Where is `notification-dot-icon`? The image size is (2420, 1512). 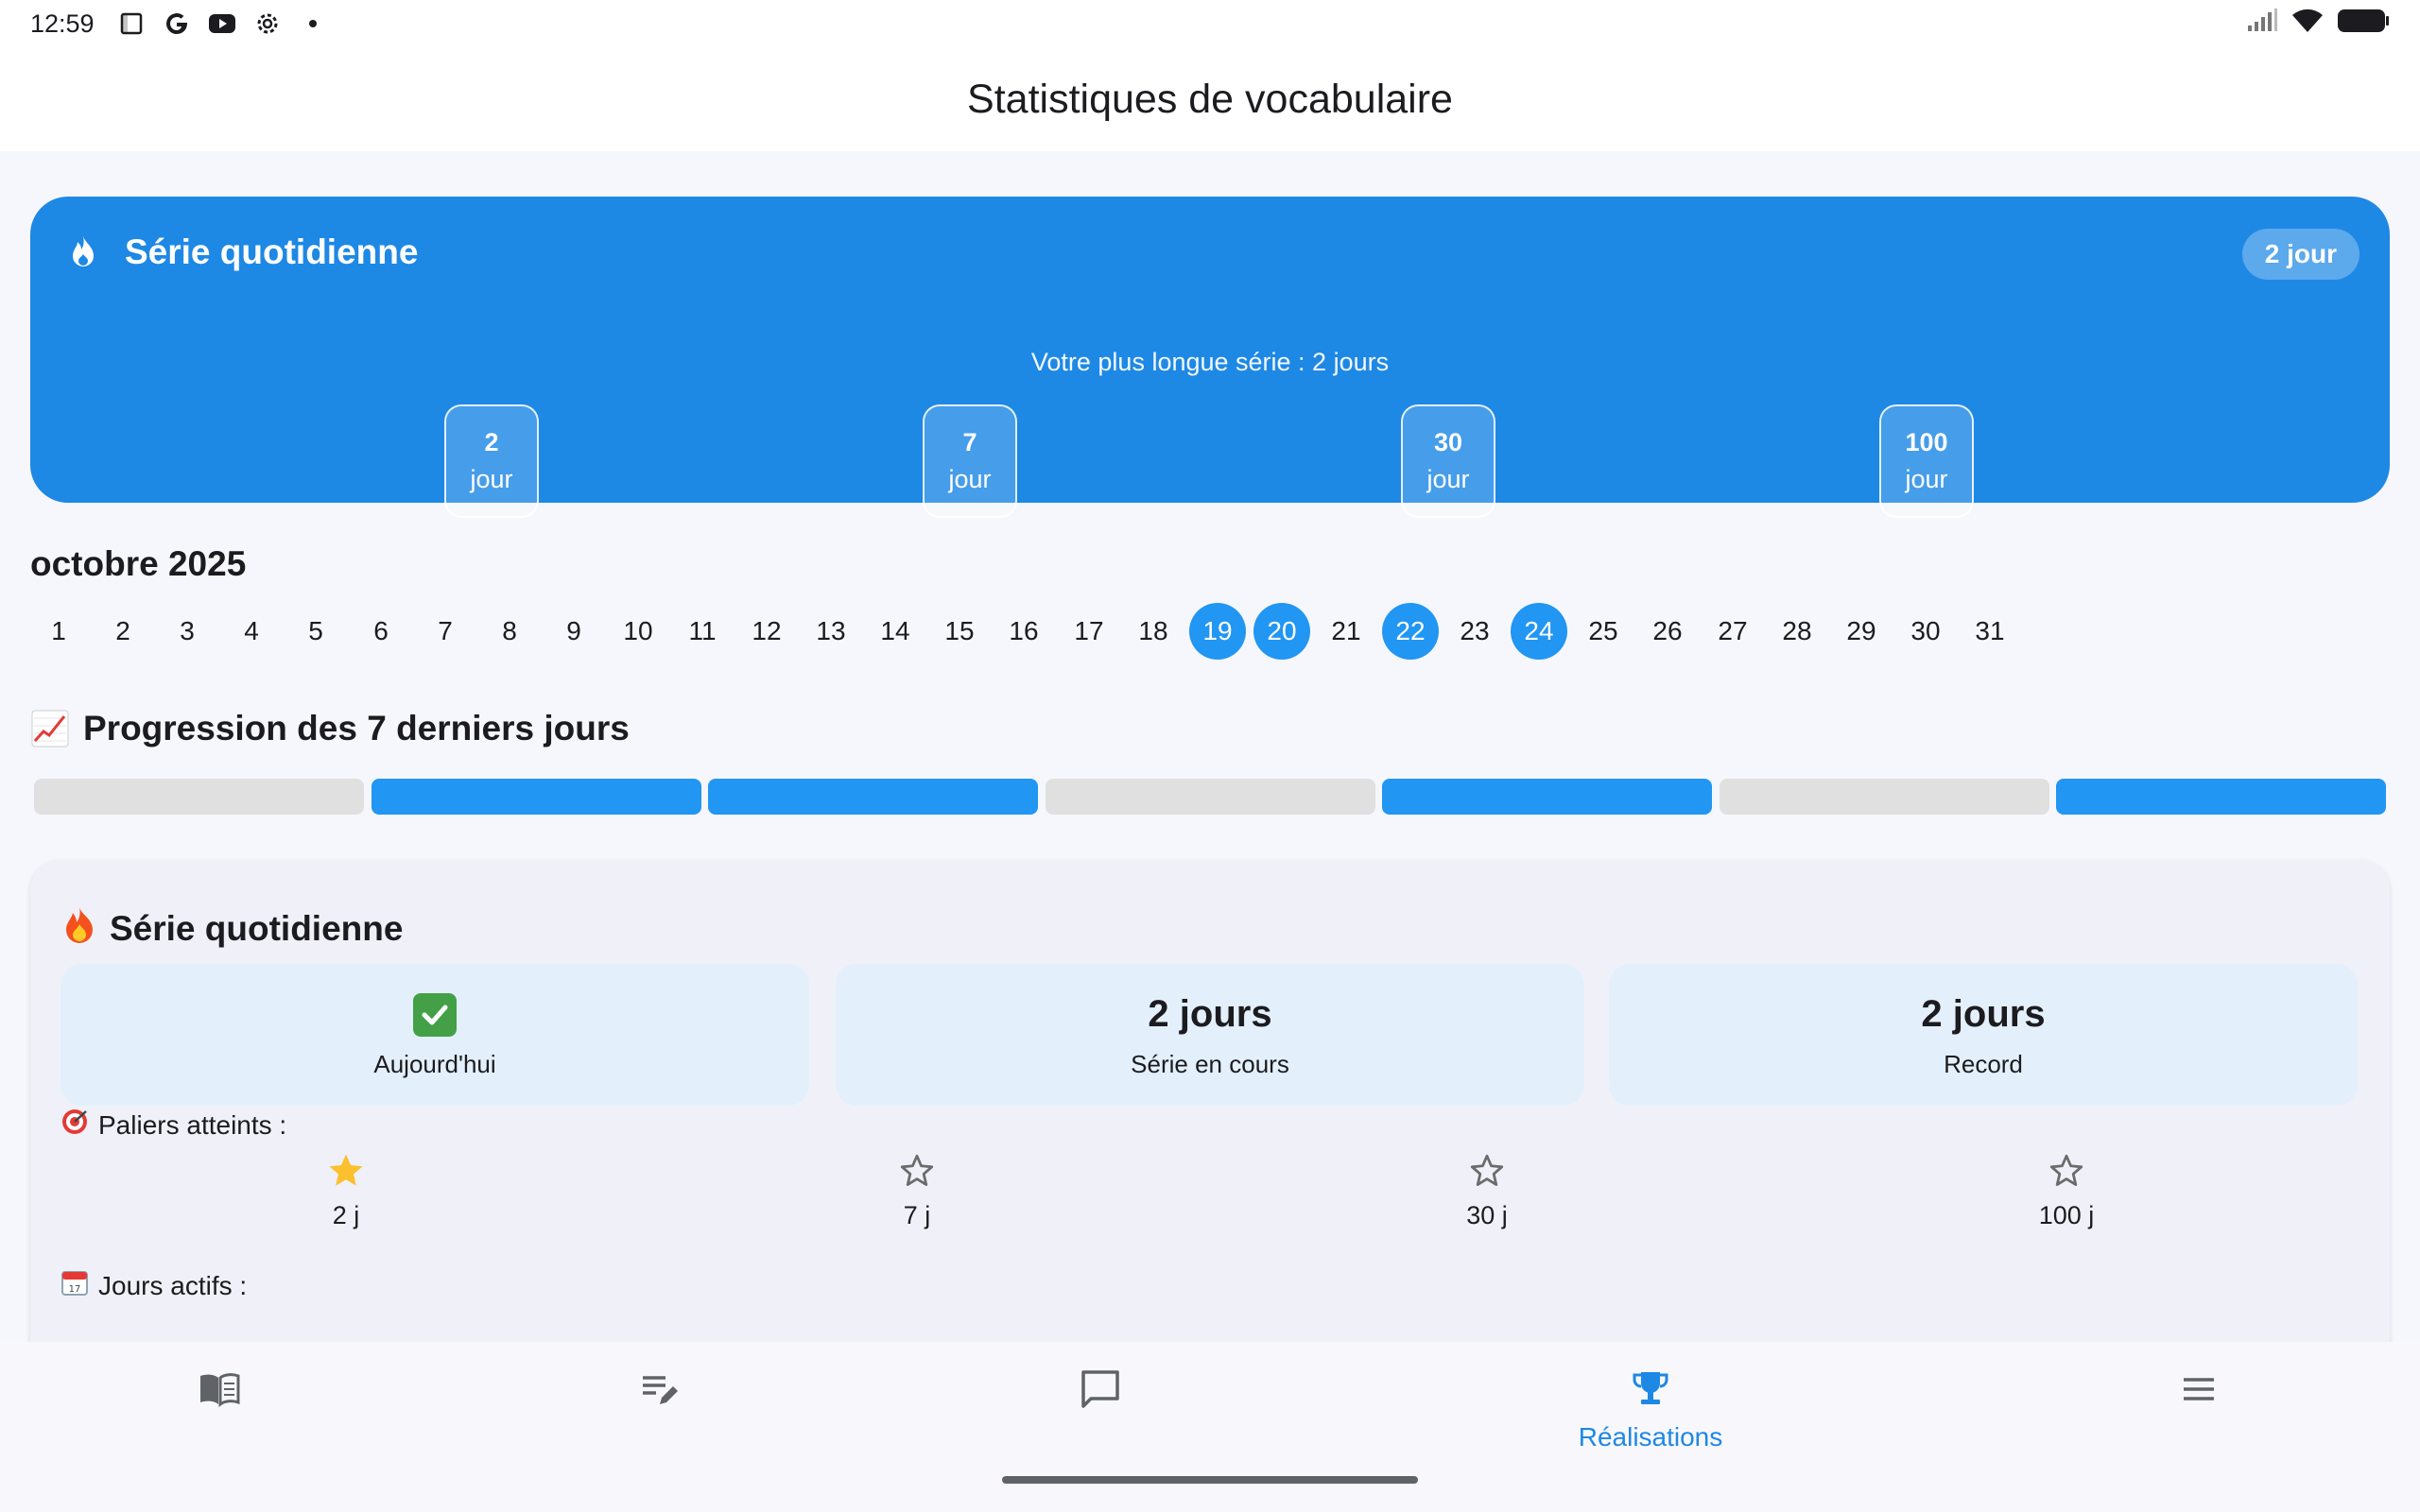 notification-dot-icon is located at coordinates (313, 23).